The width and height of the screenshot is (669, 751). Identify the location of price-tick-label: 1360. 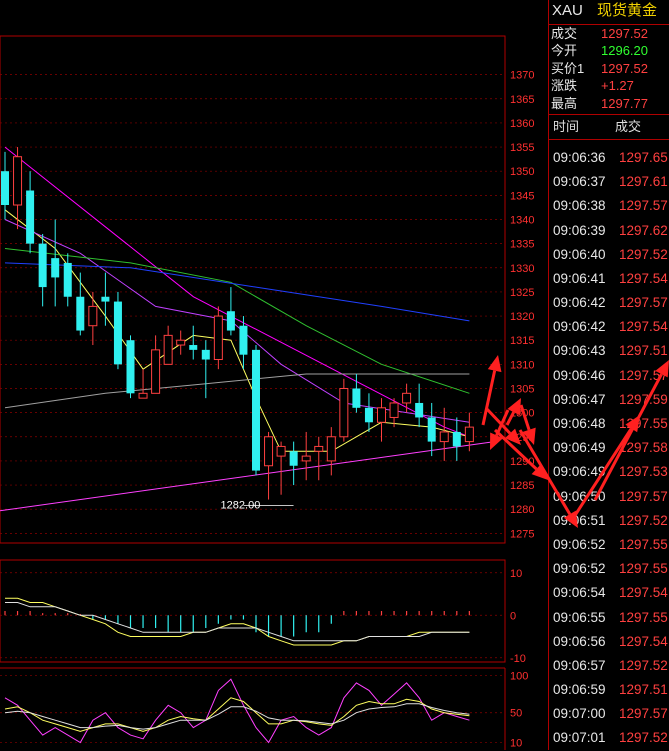
(522, 124).